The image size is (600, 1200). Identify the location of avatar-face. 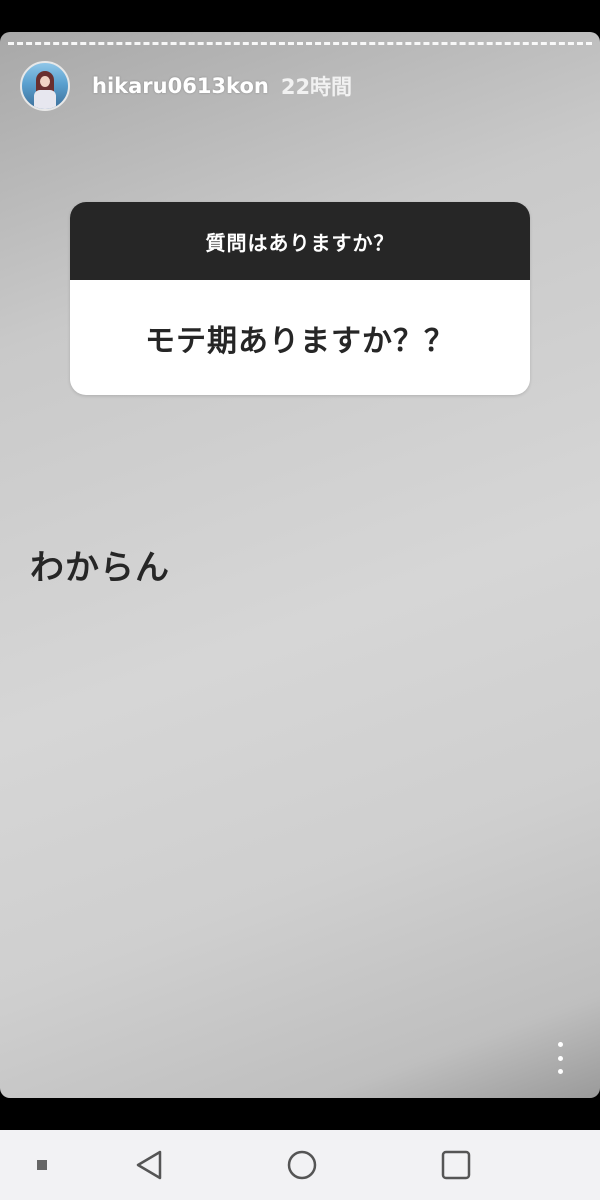
(45, 81).